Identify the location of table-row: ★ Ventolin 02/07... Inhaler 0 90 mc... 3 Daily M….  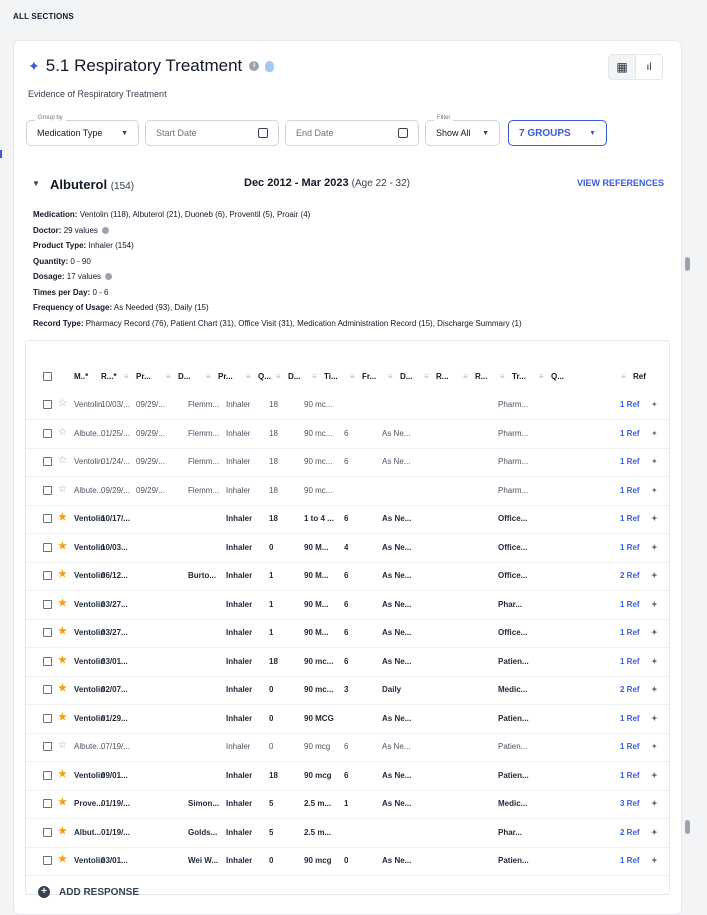
(347, 690).